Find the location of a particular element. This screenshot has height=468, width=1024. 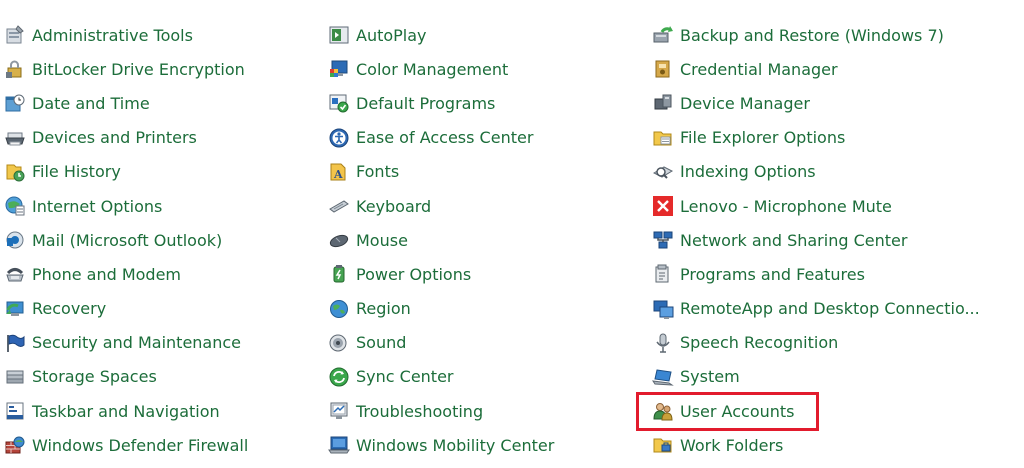

autoplay-icon is located at coordinates (339, 35).